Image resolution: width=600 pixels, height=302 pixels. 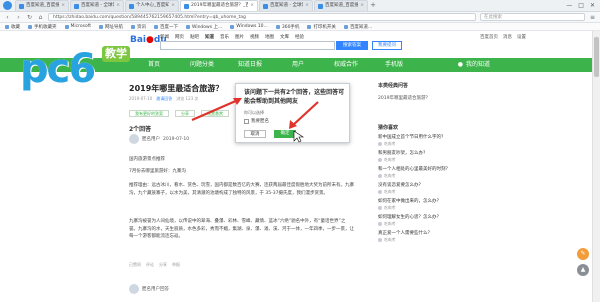 I want to click on list-item: 和男朋友吵架，怎么办？ 吃肉考, so click(x=448, y=157).